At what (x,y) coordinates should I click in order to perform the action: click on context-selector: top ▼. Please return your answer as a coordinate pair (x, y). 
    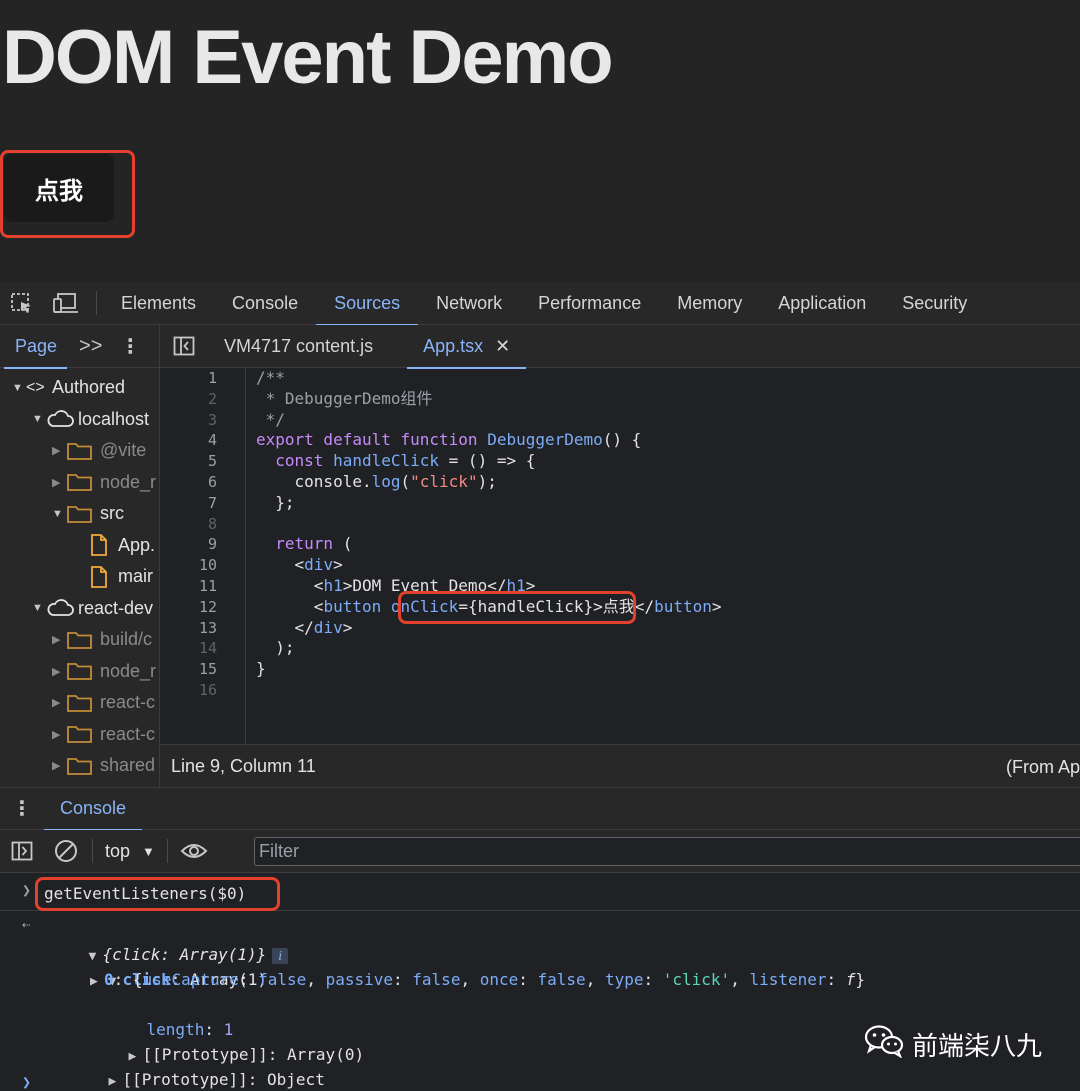
    Looking at the image, I should click on (130, 851).